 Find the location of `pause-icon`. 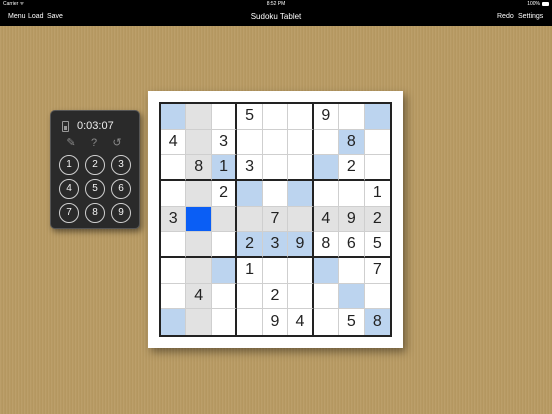

pause-icon is located at coordinates (65, 126).